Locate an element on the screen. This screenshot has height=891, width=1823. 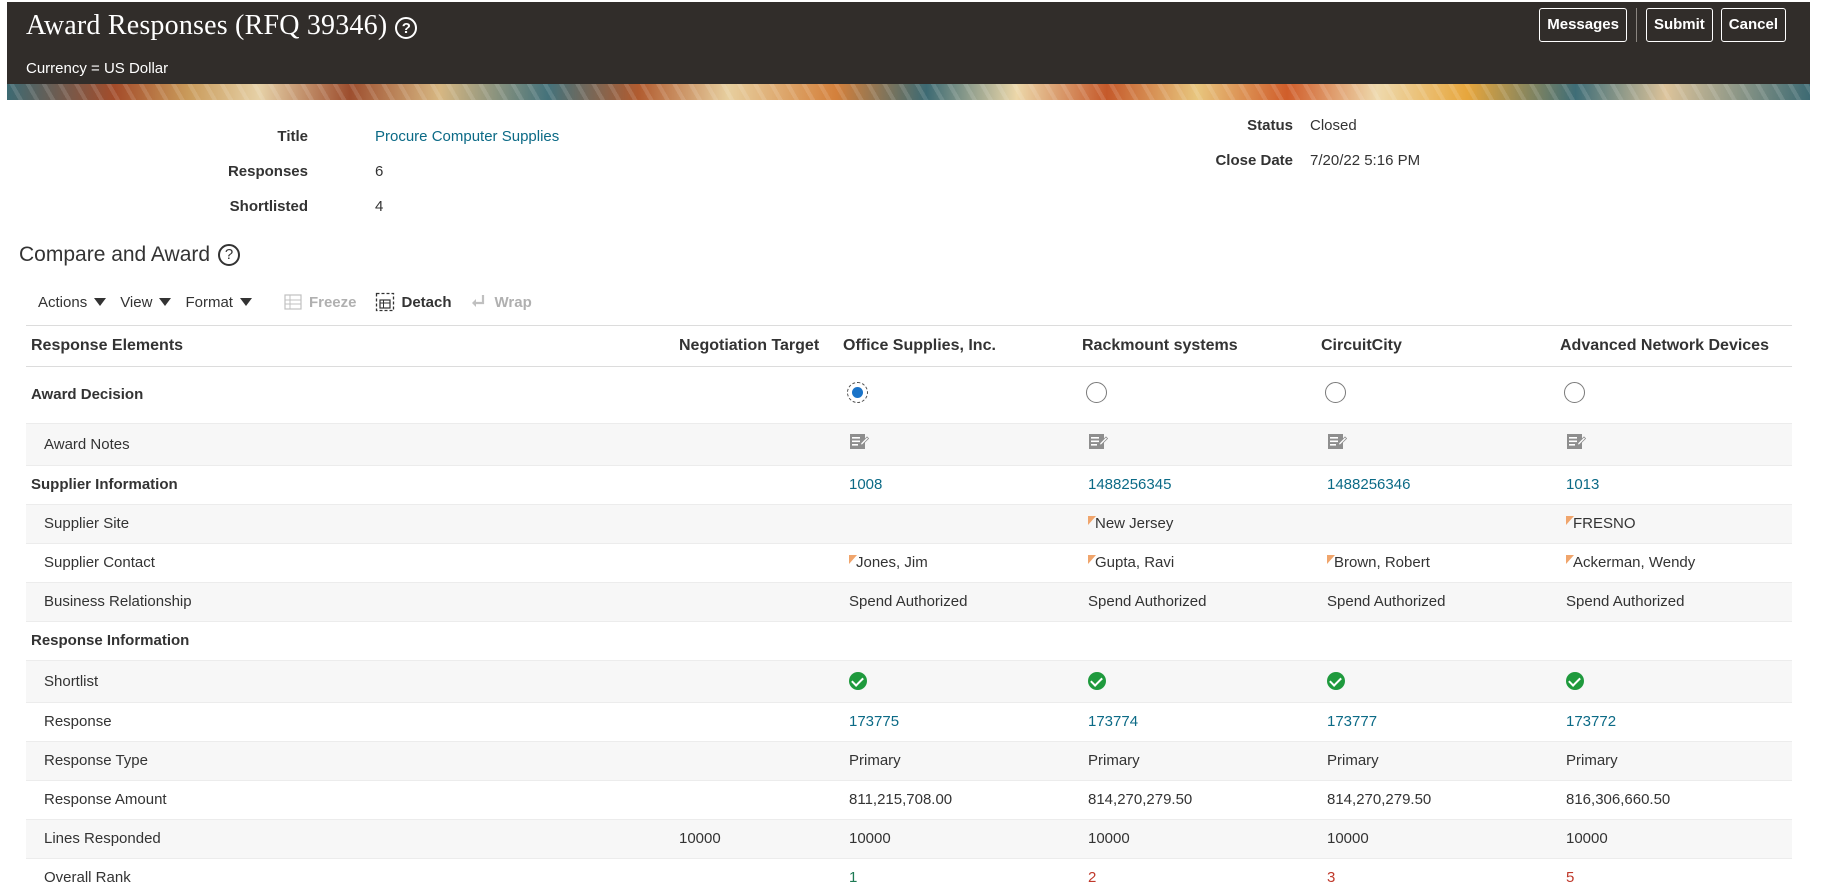
rank-cell: 3 is located at coordinates (1435, 874).